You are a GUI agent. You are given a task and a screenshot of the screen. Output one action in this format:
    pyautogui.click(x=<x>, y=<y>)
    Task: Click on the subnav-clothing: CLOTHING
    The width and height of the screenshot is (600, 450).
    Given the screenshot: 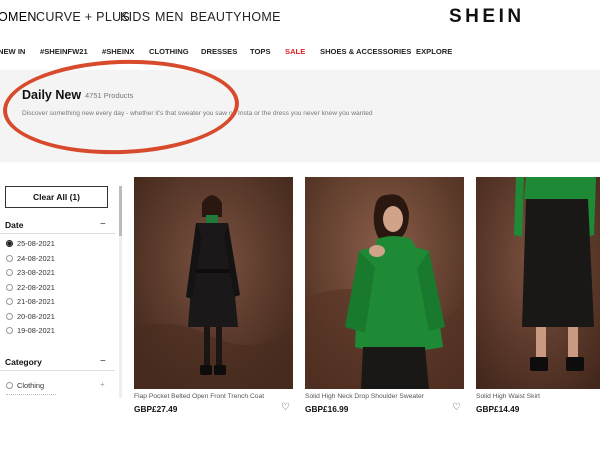 What is the action you would take?
    pyautogui.click(x=169, y=51)
    